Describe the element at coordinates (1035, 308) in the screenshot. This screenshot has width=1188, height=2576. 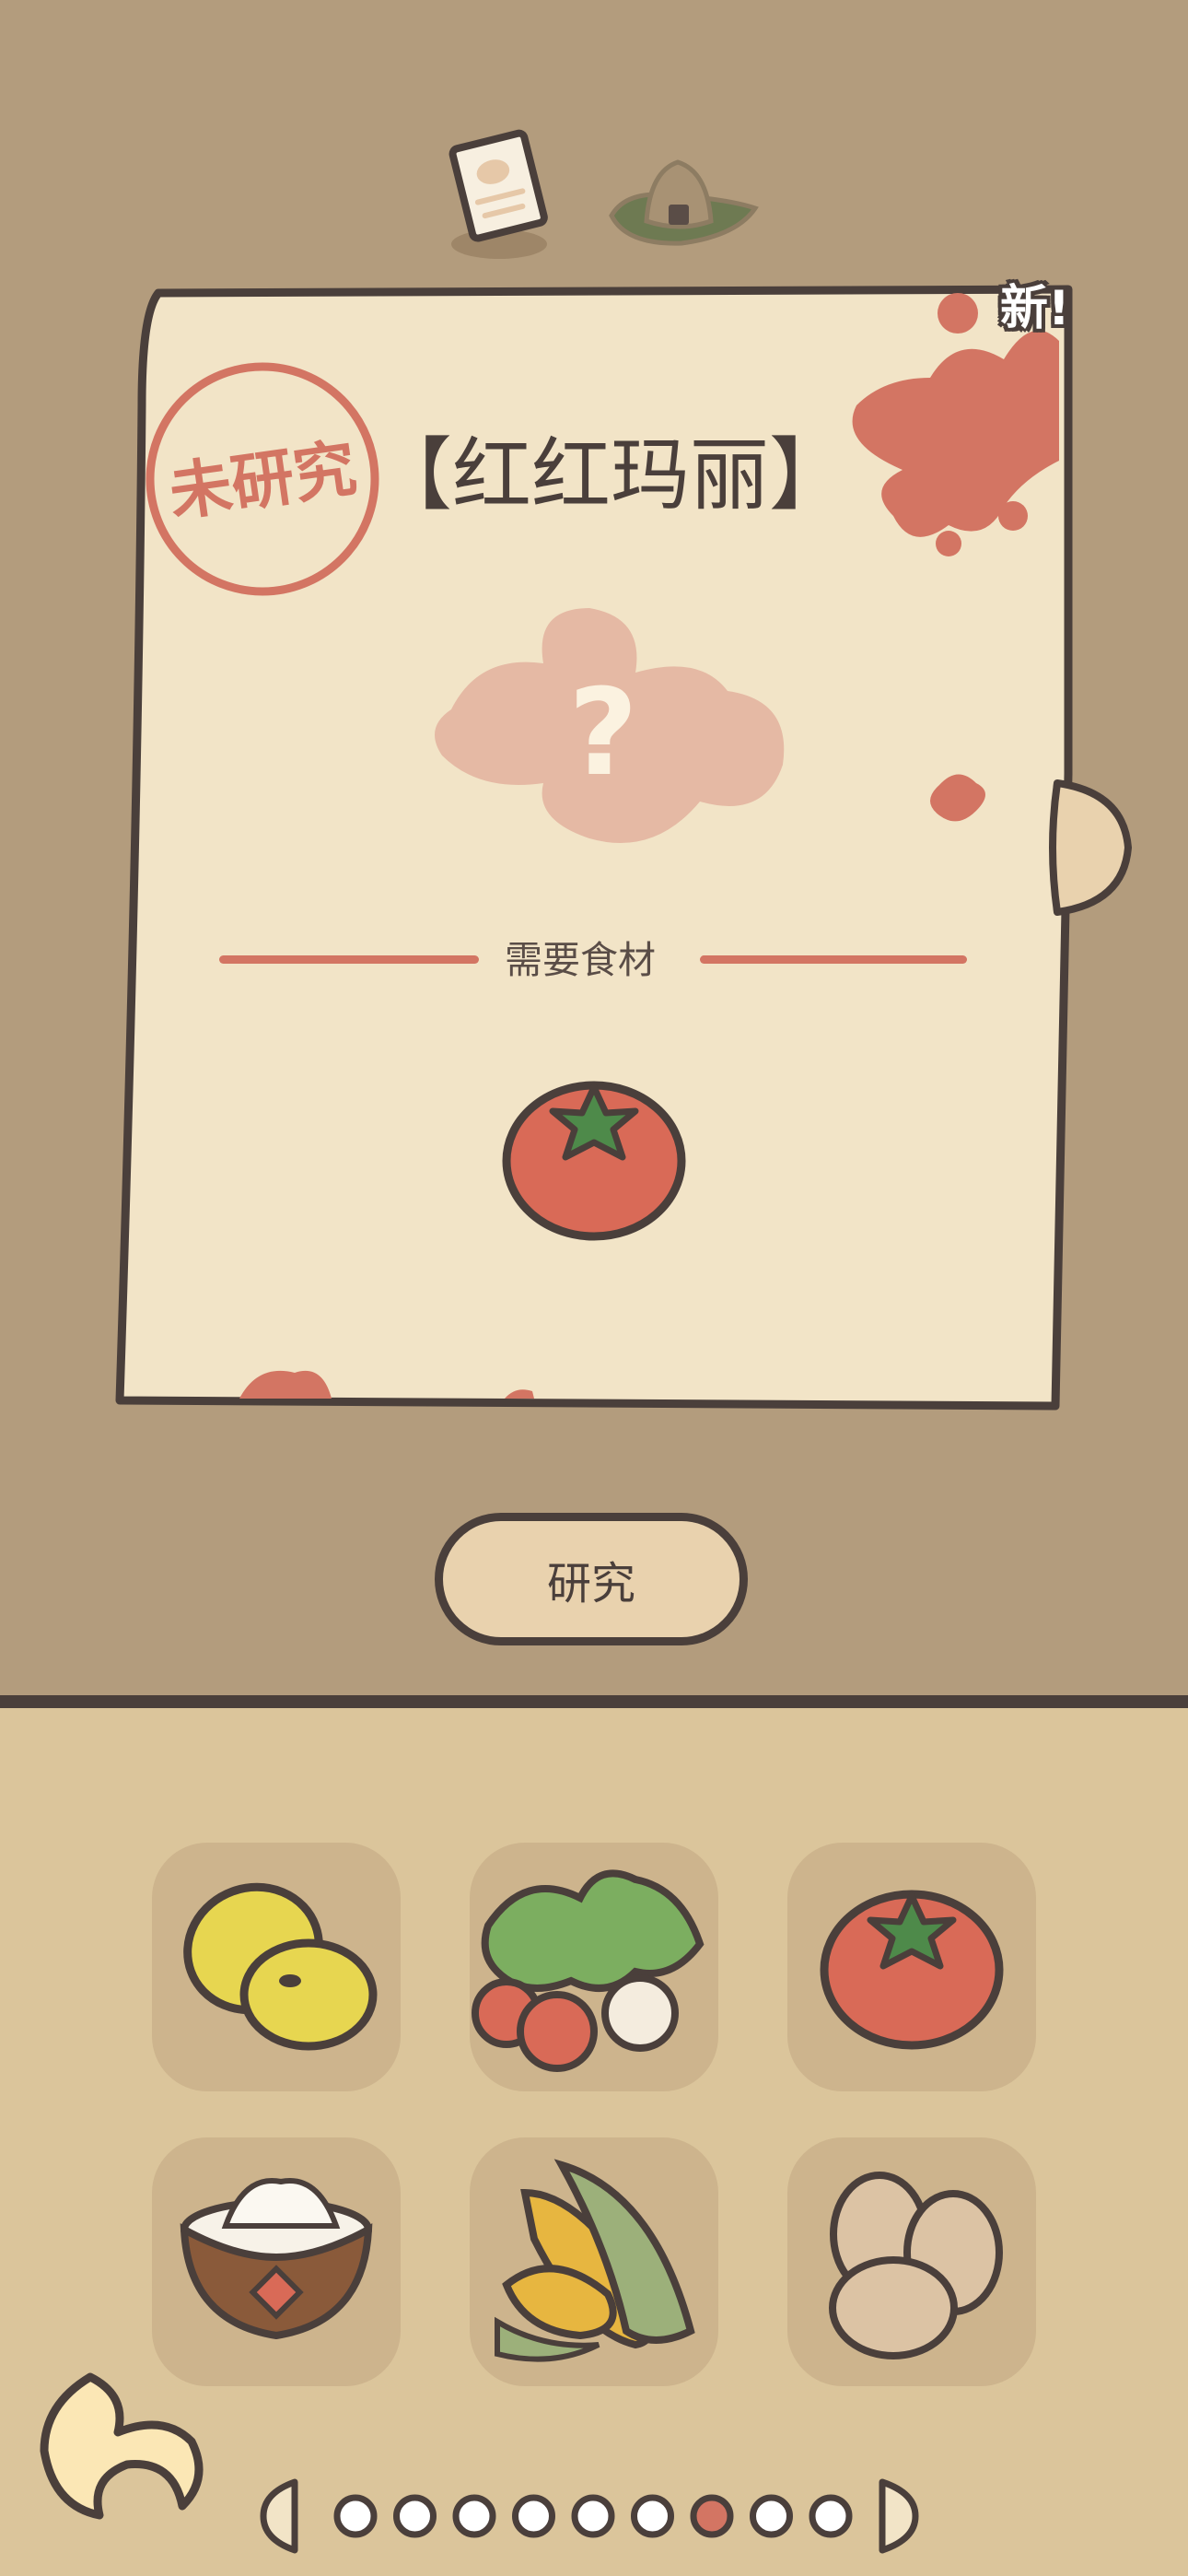
I see `new-badge: 新!` at that location.